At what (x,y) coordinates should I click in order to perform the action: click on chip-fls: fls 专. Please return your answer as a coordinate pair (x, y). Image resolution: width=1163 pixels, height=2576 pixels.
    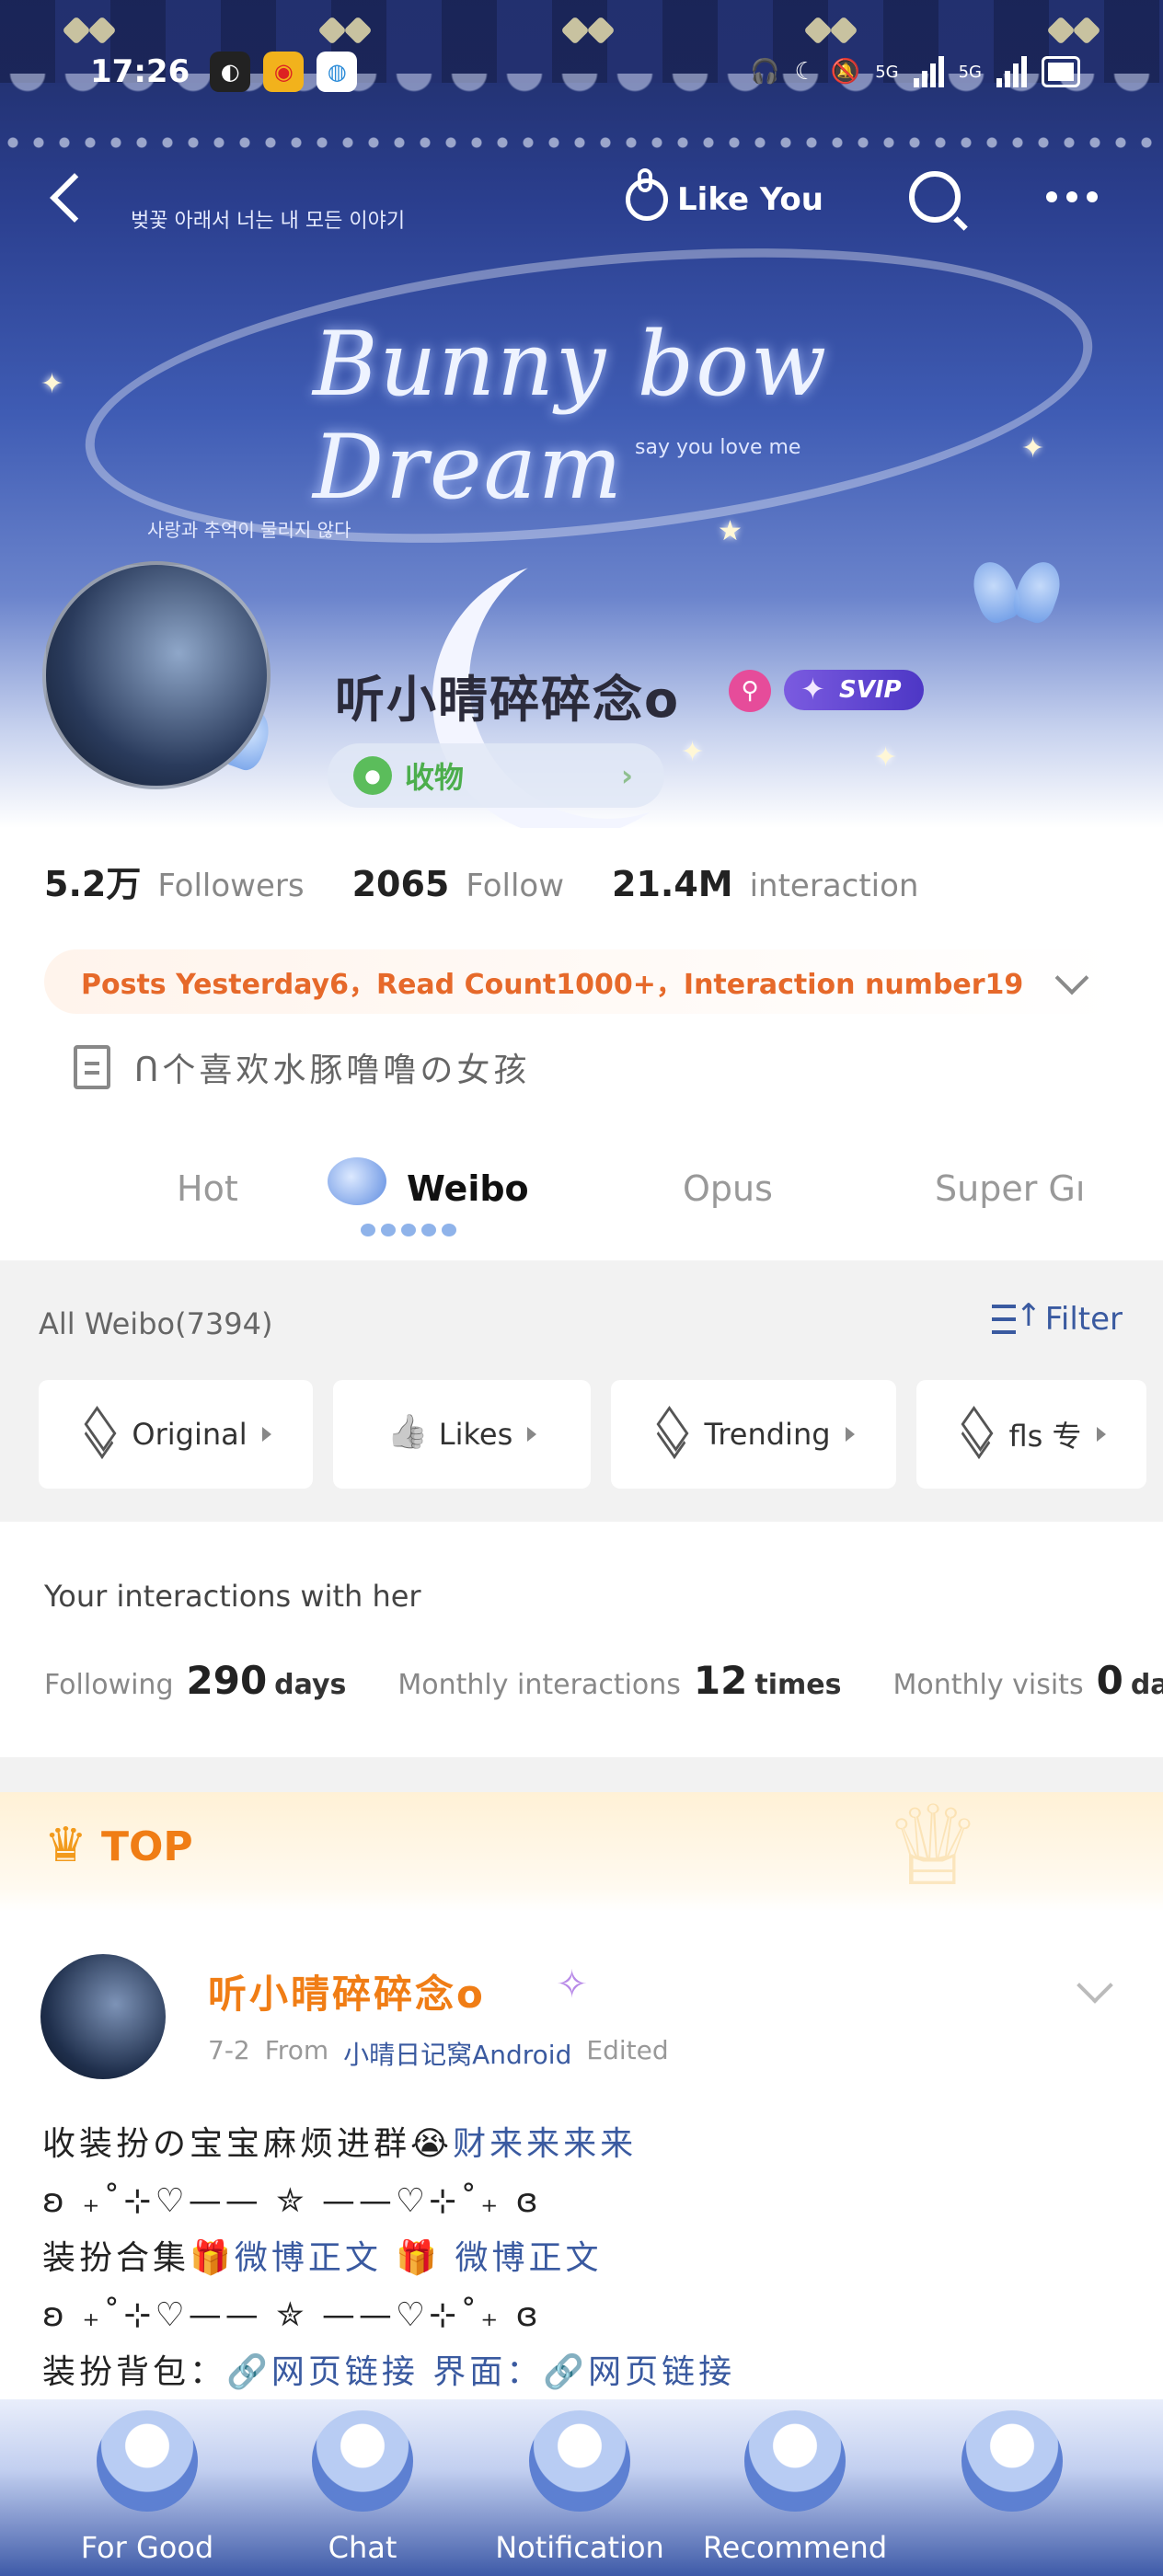
    Looking at the image, I should click on (1031, 1434).